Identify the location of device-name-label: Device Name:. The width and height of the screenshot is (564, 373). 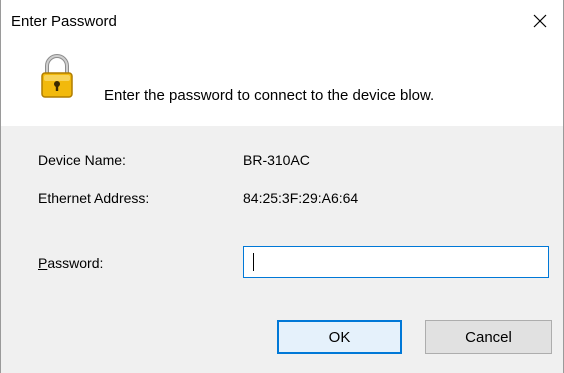
(82, 160).